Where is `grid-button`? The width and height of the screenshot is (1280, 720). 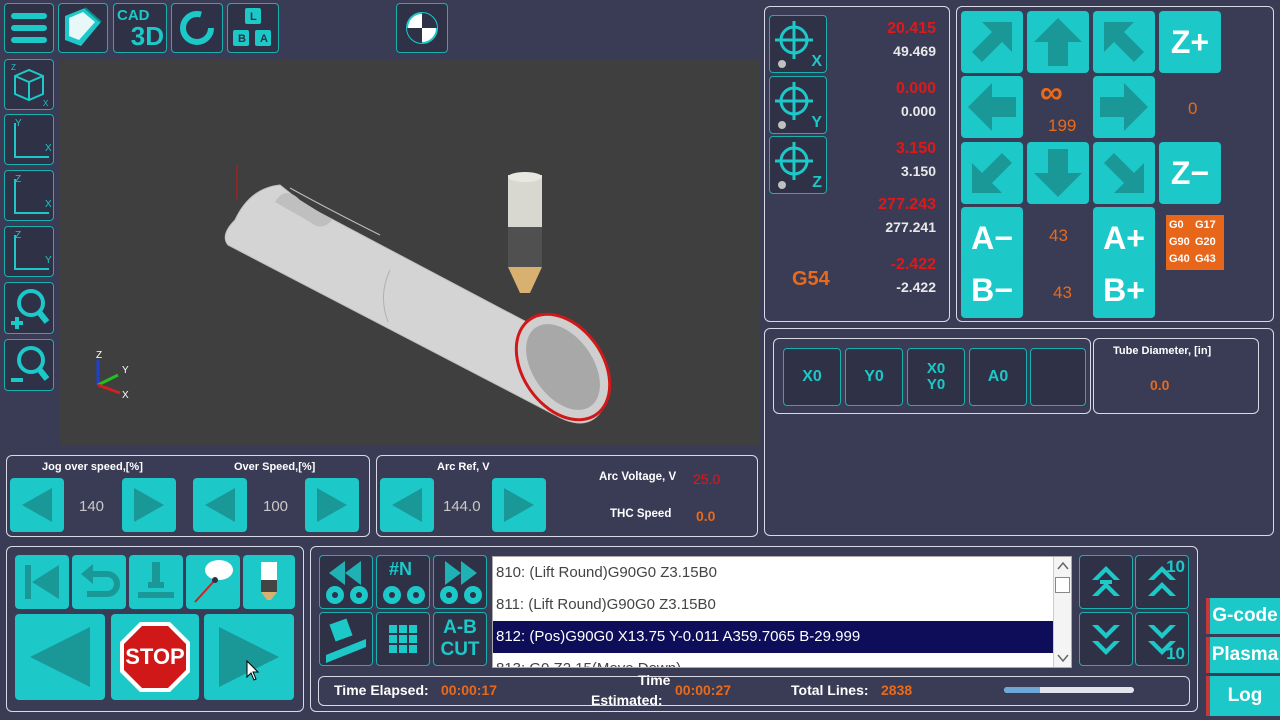 grid-button is located at coordinates (403, 639).